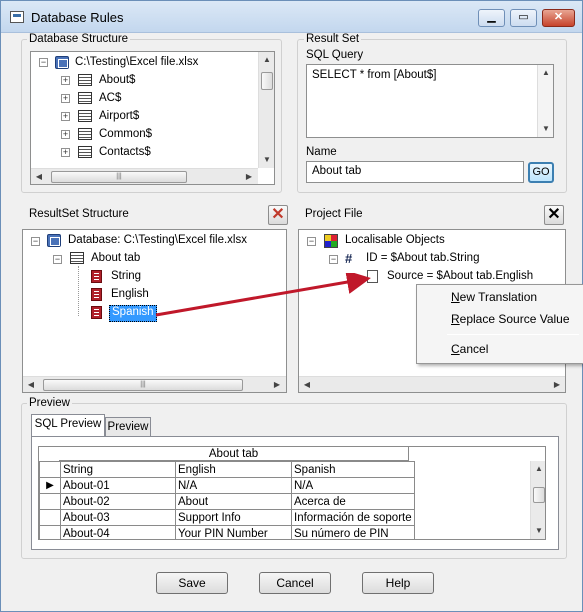  What do you see at coordinates (118, 469) in the screenshot?
I see `column-header: String` at bounding box center [118, 469].